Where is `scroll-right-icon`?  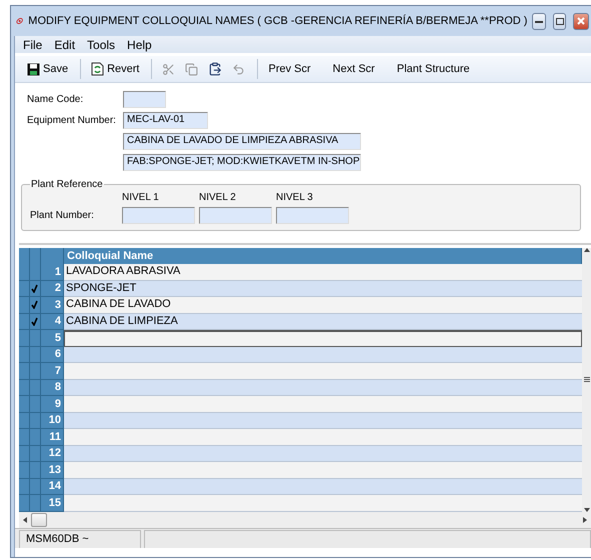
scroll-right-icon is located at coordinates (585, 519).